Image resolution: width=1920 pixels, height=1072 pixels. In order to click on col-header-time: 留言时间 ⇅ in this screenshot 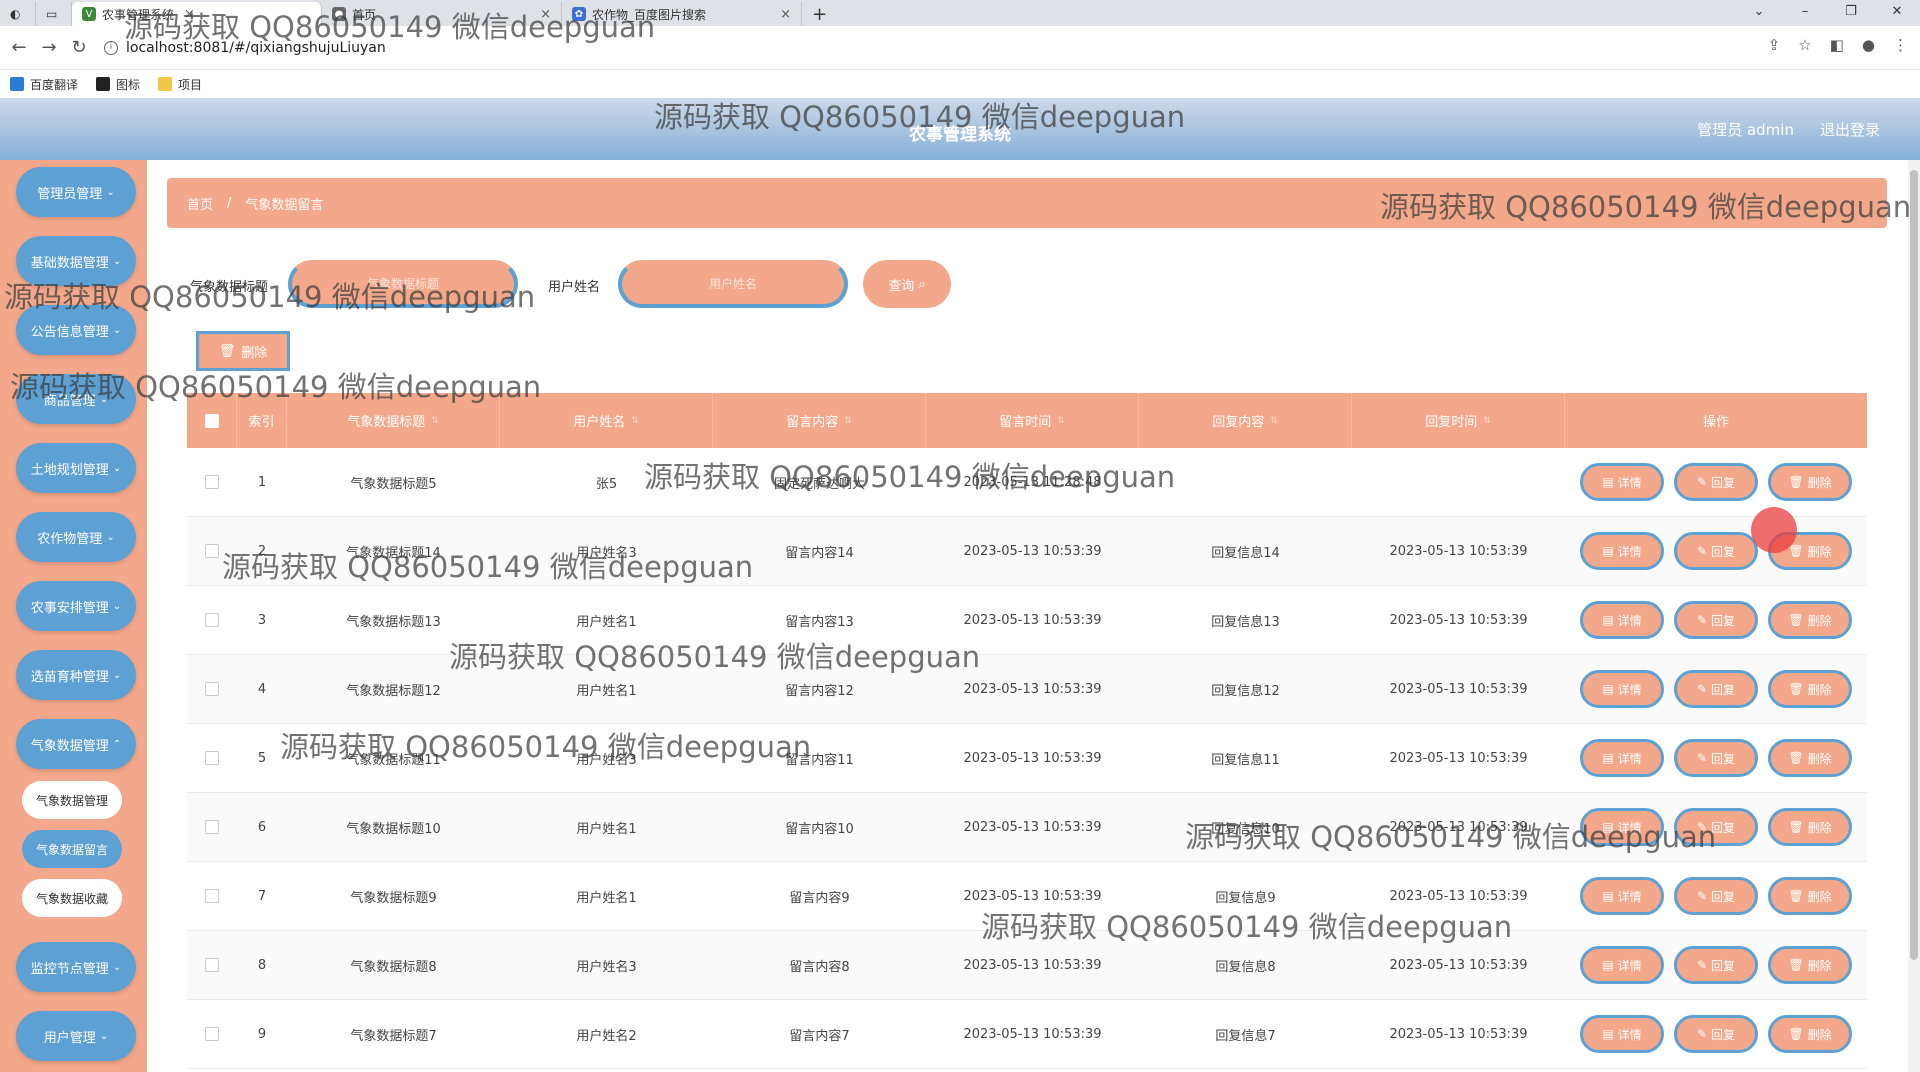, I will do `click(1032, 420)`.